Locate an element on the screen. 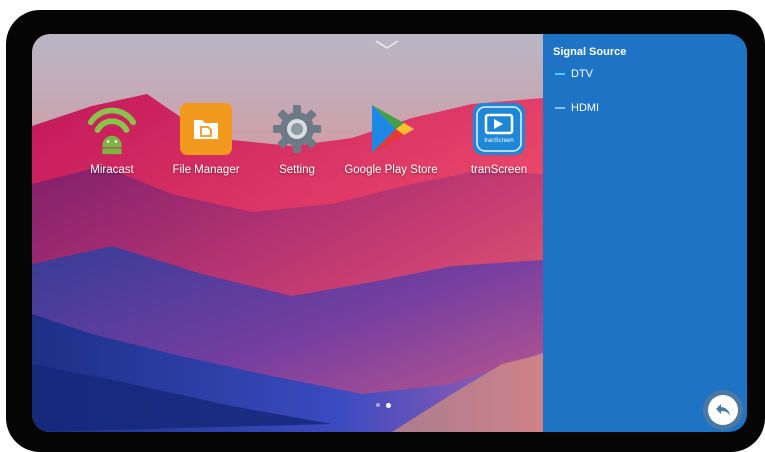 The height and width of the screenshot is (452, 765). back-button is located at coordinates (723, 410).